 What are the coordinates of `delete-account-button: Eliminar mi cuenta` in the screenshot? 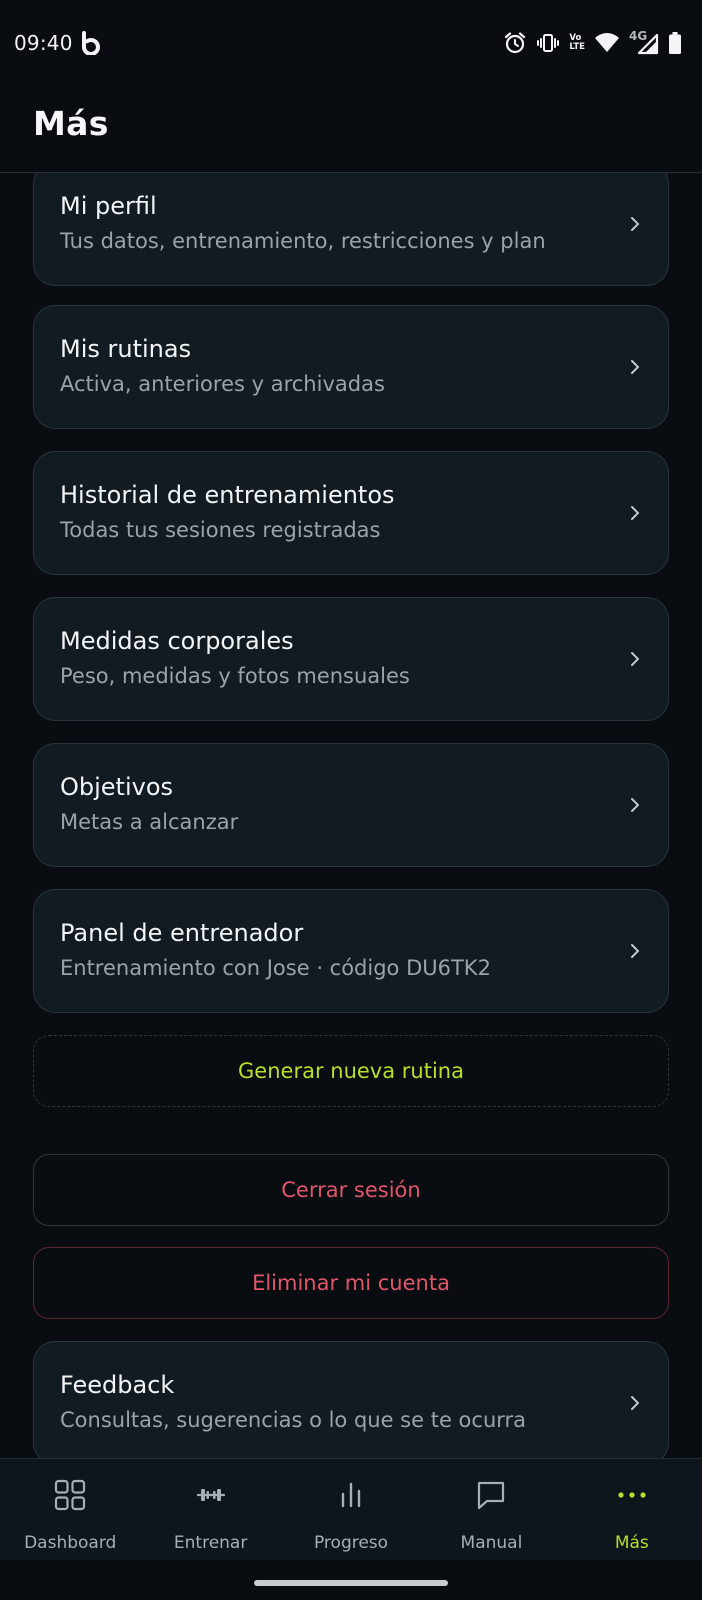 It's located at (351, 1283).